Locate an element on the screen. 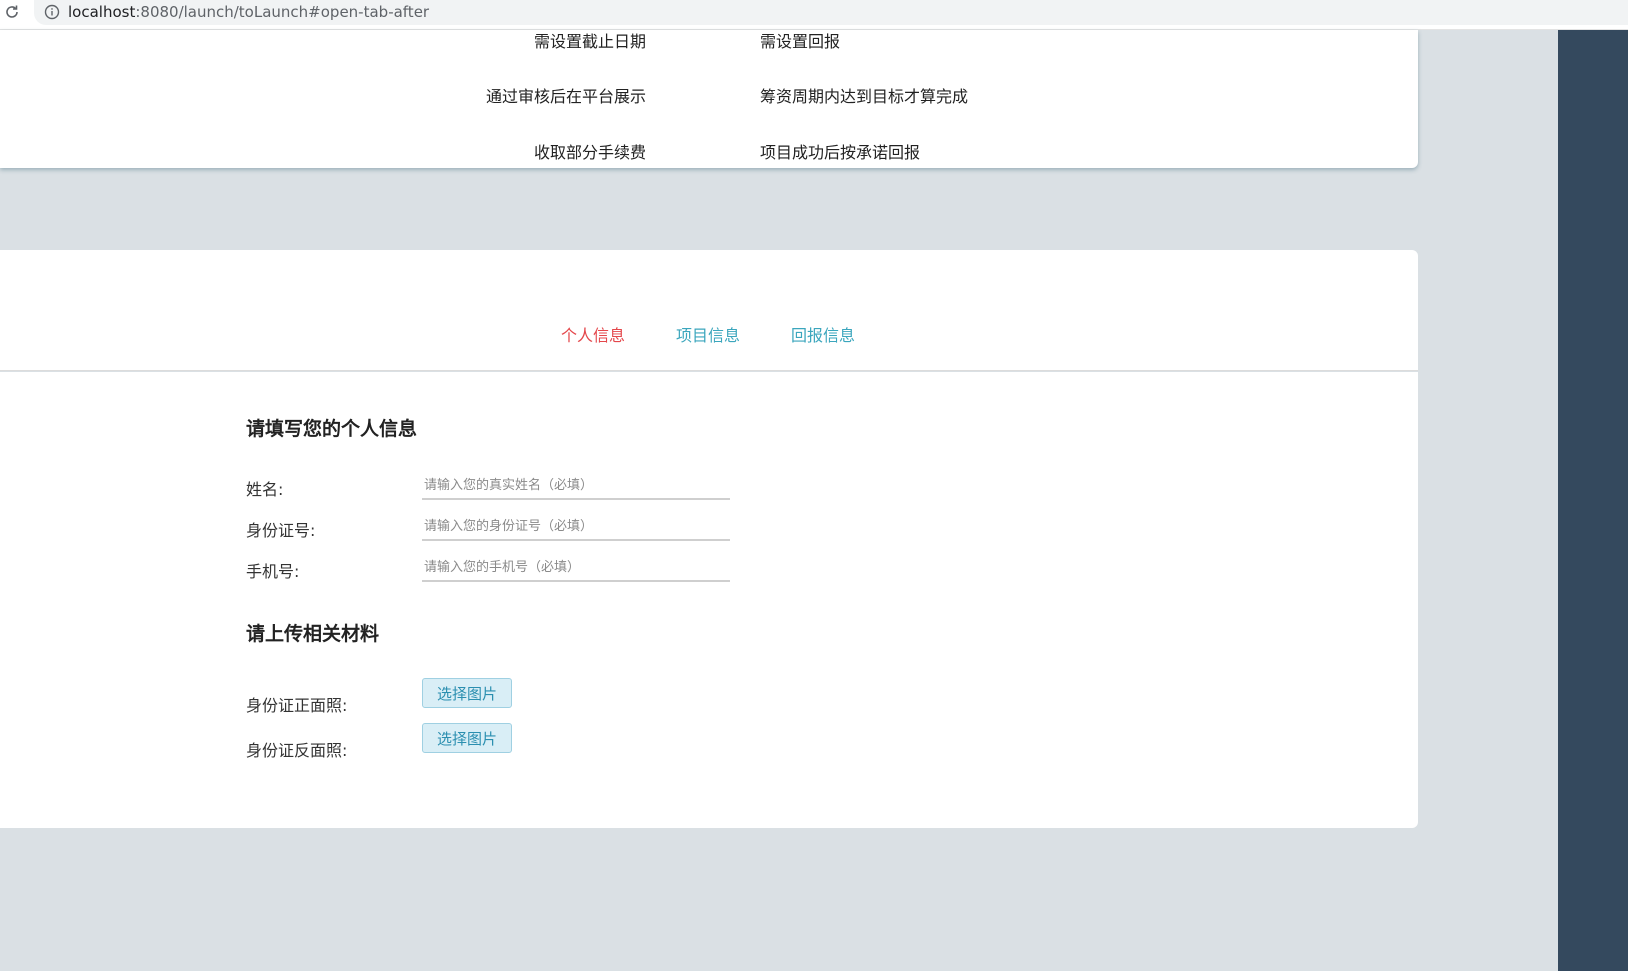 Image resolution: width=1628 pixels, height=971 pixels. rule-left-1: 需设置截止日期 is located at coordinates (589, 41).